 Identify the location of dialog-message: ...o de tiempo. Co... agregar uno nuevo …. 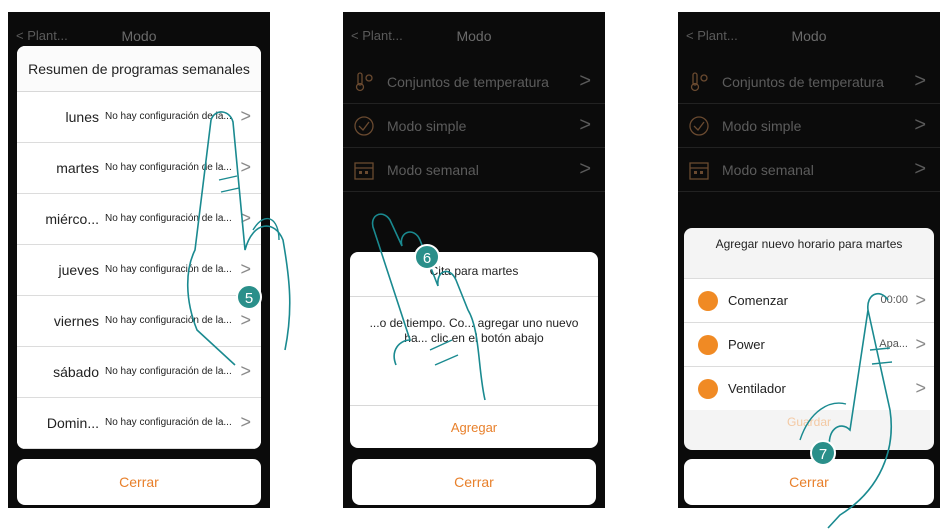
(474, 330).